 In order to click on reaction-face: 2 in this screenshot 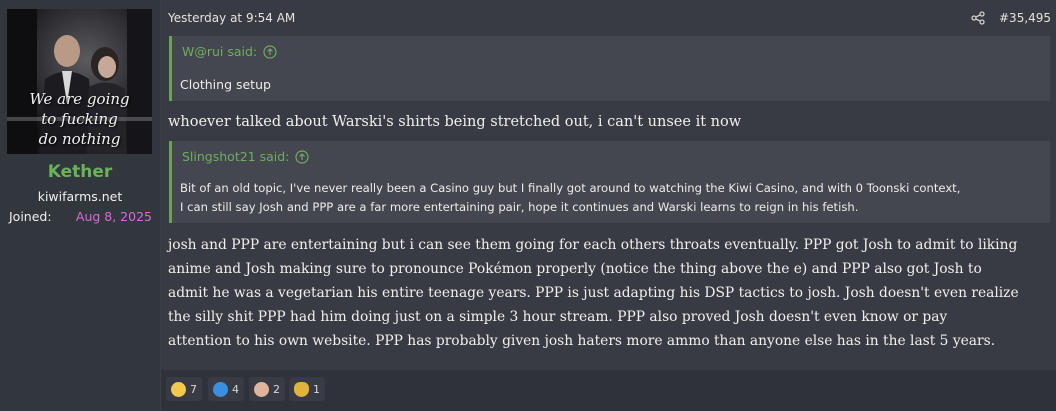, I will do `click(267, 389)`.